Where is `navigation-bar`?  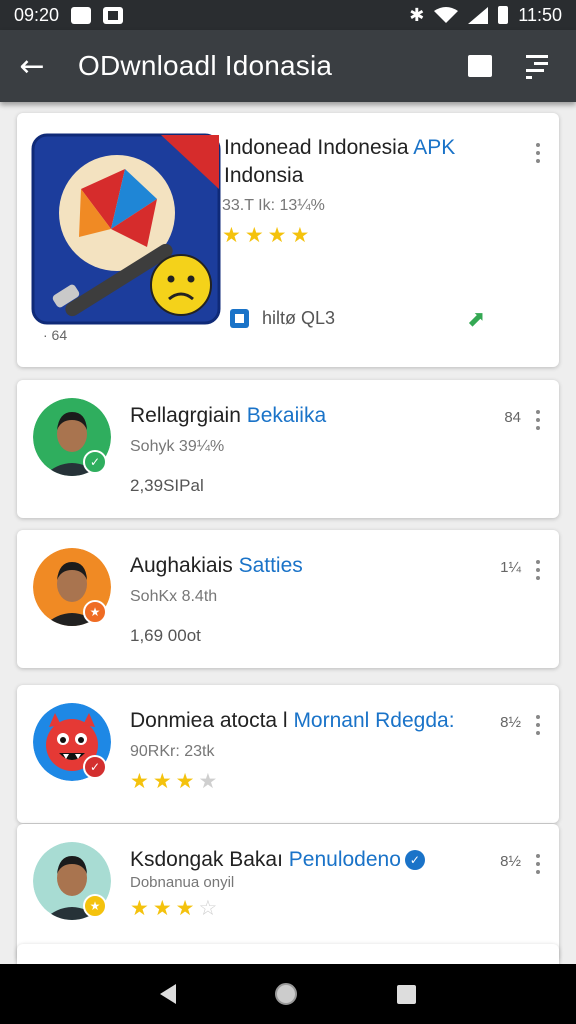 navigation-bar is located at coordinates (288, 994).